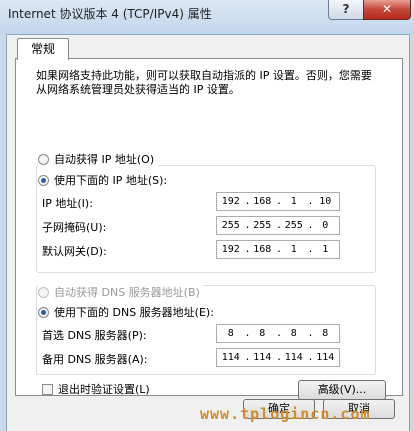 The height and width of the screenshot is (431, 414). Describe the element at coordinates (111, 180) in the screenshot. I see `manual-ip-label: 使用下面的 IP 地址(S):` at that location.